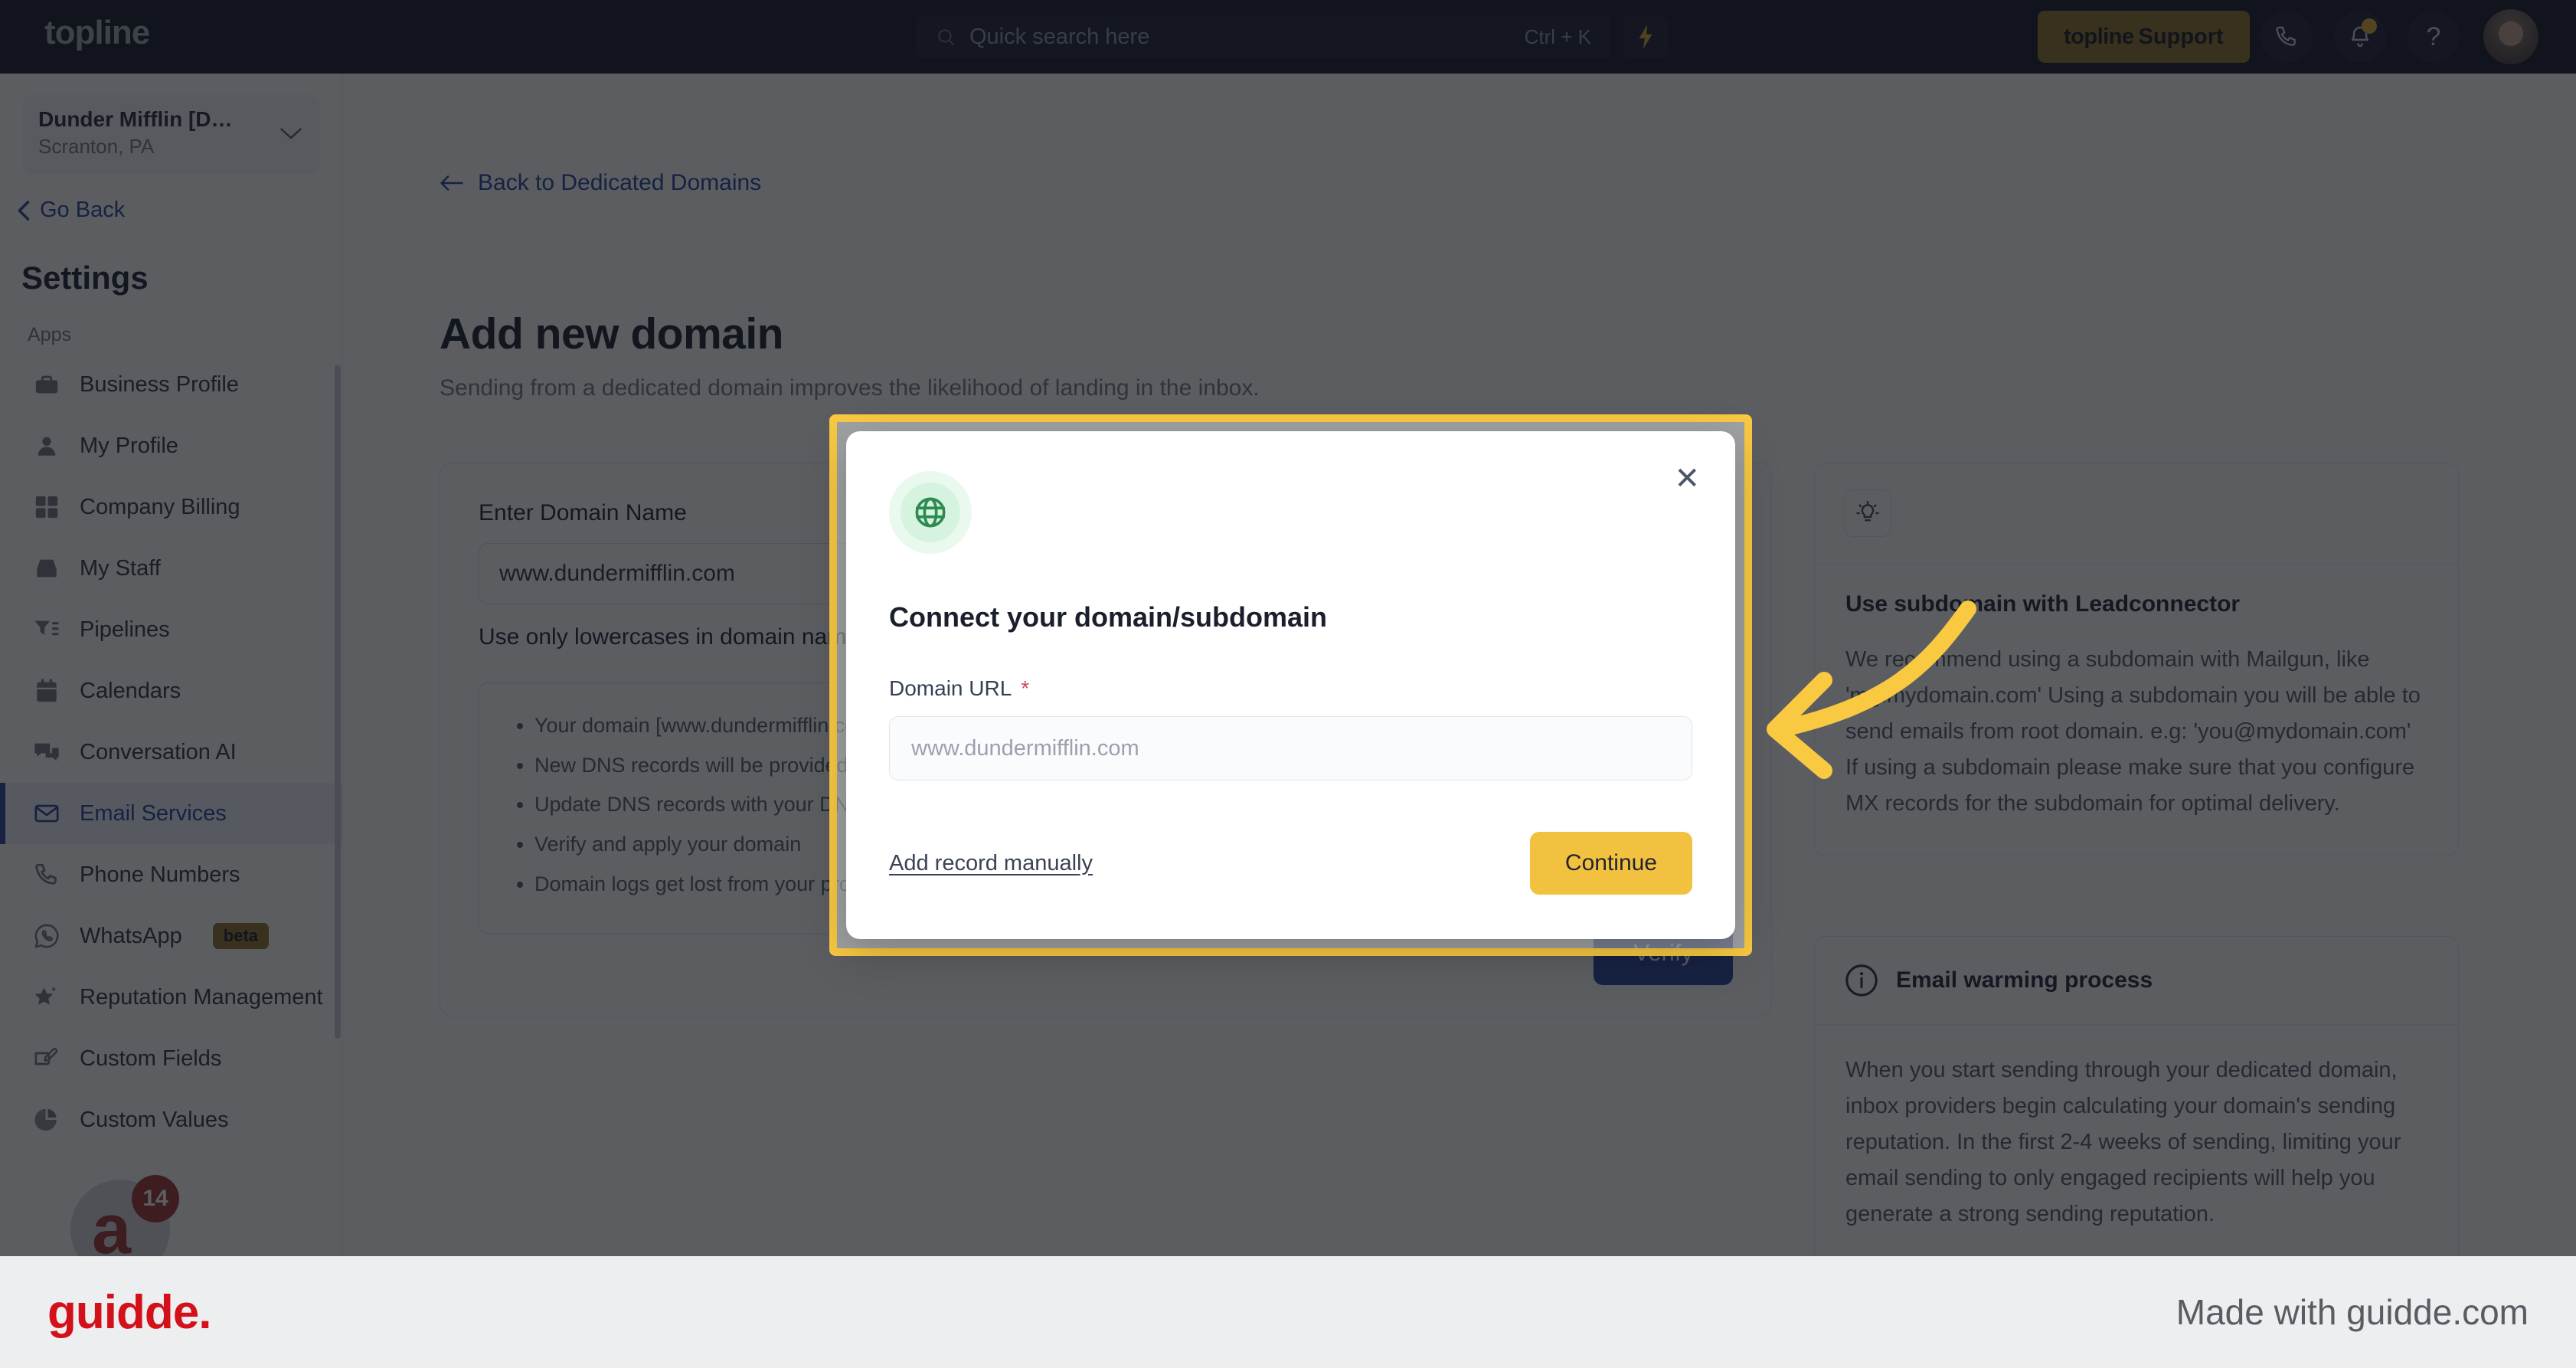 The image size is (2576, 1368). I want to click on guidde-footer: guidde. Made with guidde.com, so click(1288, 1312).